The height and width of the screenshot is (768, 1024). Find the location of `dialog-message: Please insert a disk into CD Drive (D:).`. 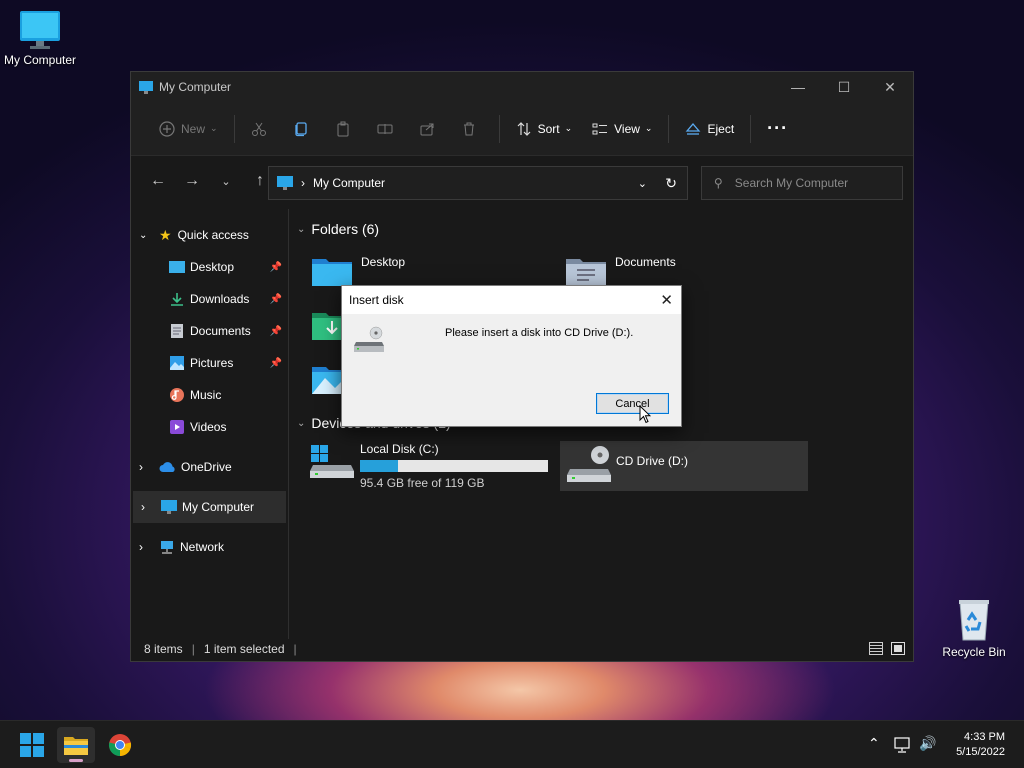

dialog-message: Please insert a disk into CD Drive (D:). is located at coordinates (539, 333).